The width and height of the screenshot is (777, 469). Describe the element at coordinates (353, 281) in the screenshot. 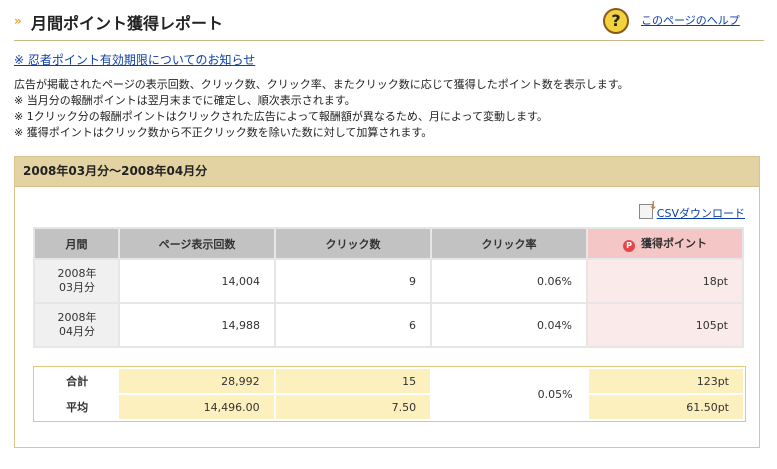

I see `row-clicks: 9` at that location.